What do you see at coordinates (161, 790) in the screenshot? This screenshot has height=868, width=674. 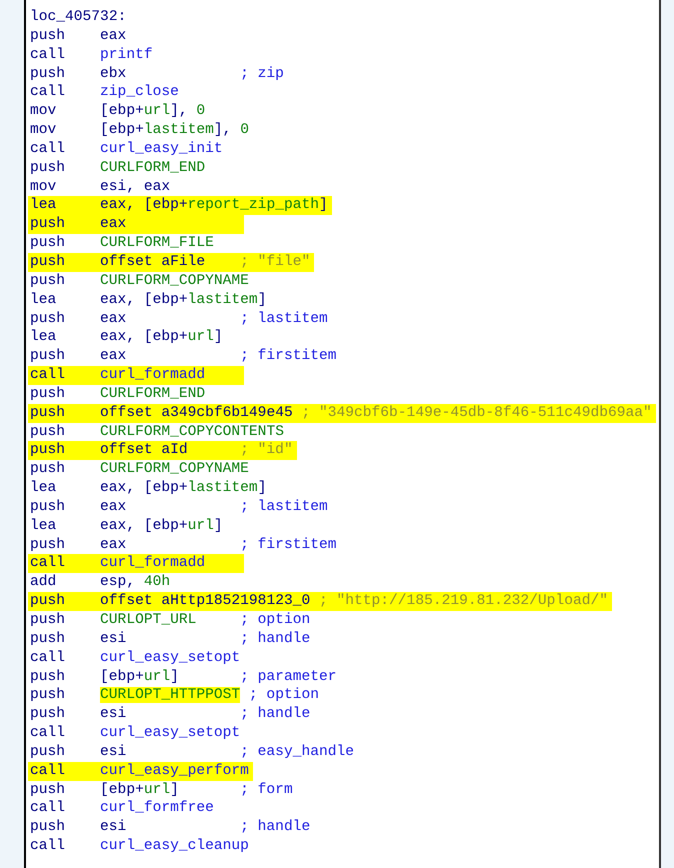 I see `code-line: push [ebp+url] ; form` at bounding box center [161, 790].